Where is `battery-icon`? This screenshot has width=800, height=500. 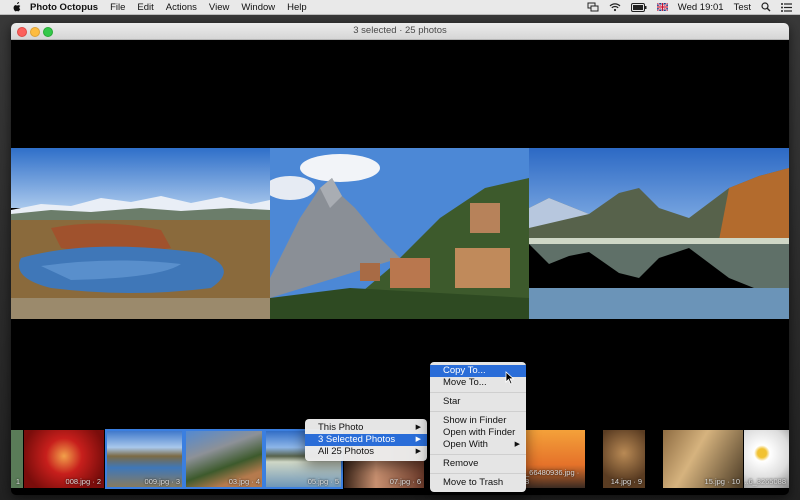
battery-icon is located at coordinates (638, 7).